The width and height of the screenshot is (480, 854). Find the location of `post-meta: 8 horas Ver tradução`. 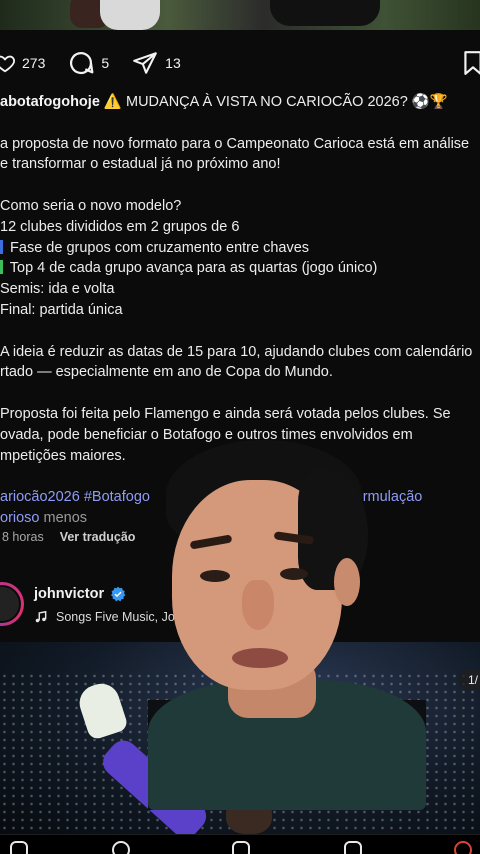

post-meta: 8 horas Ver tradução is located at coordinates (68, 537).